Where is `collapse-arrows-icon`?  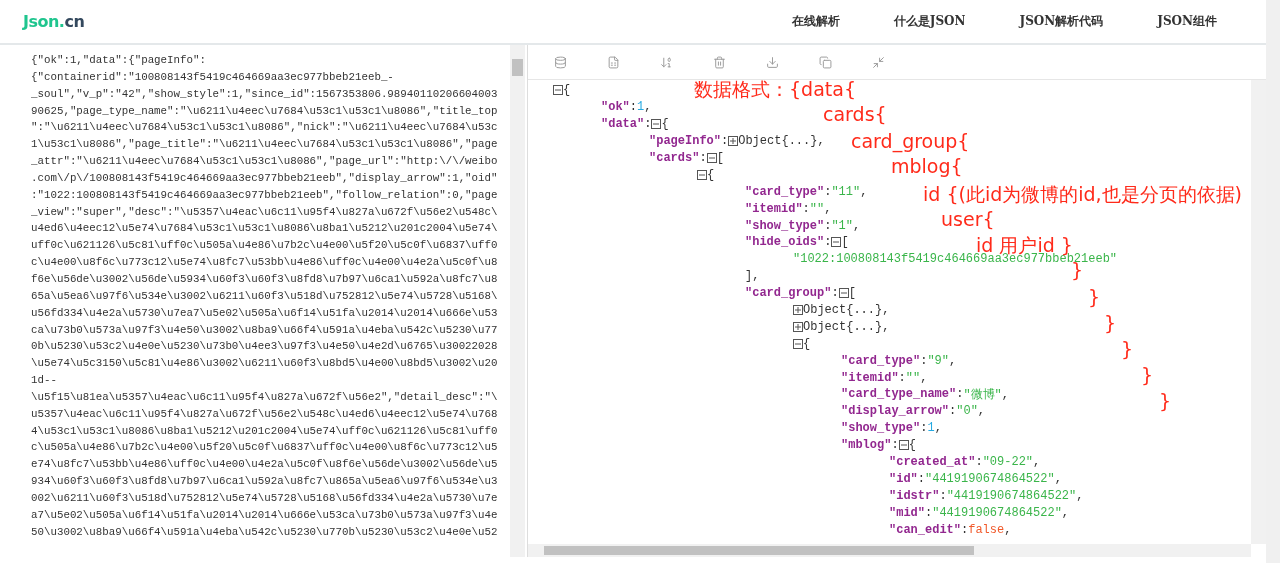 collapse-arrows-icon is located at coordinates (878, 62).